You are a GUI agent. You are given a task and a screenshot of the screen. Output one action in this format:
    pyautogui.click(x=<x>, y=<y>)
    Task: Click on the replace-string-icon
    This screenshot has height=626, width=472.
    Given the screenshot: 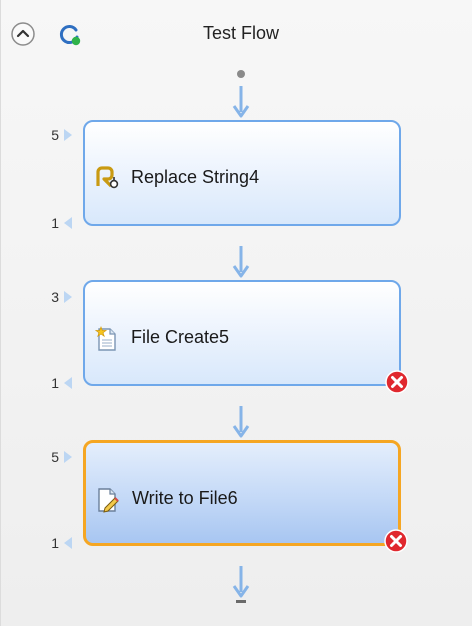 What is the action you would take?
    pyautogui.click(x=107, y=178)
    